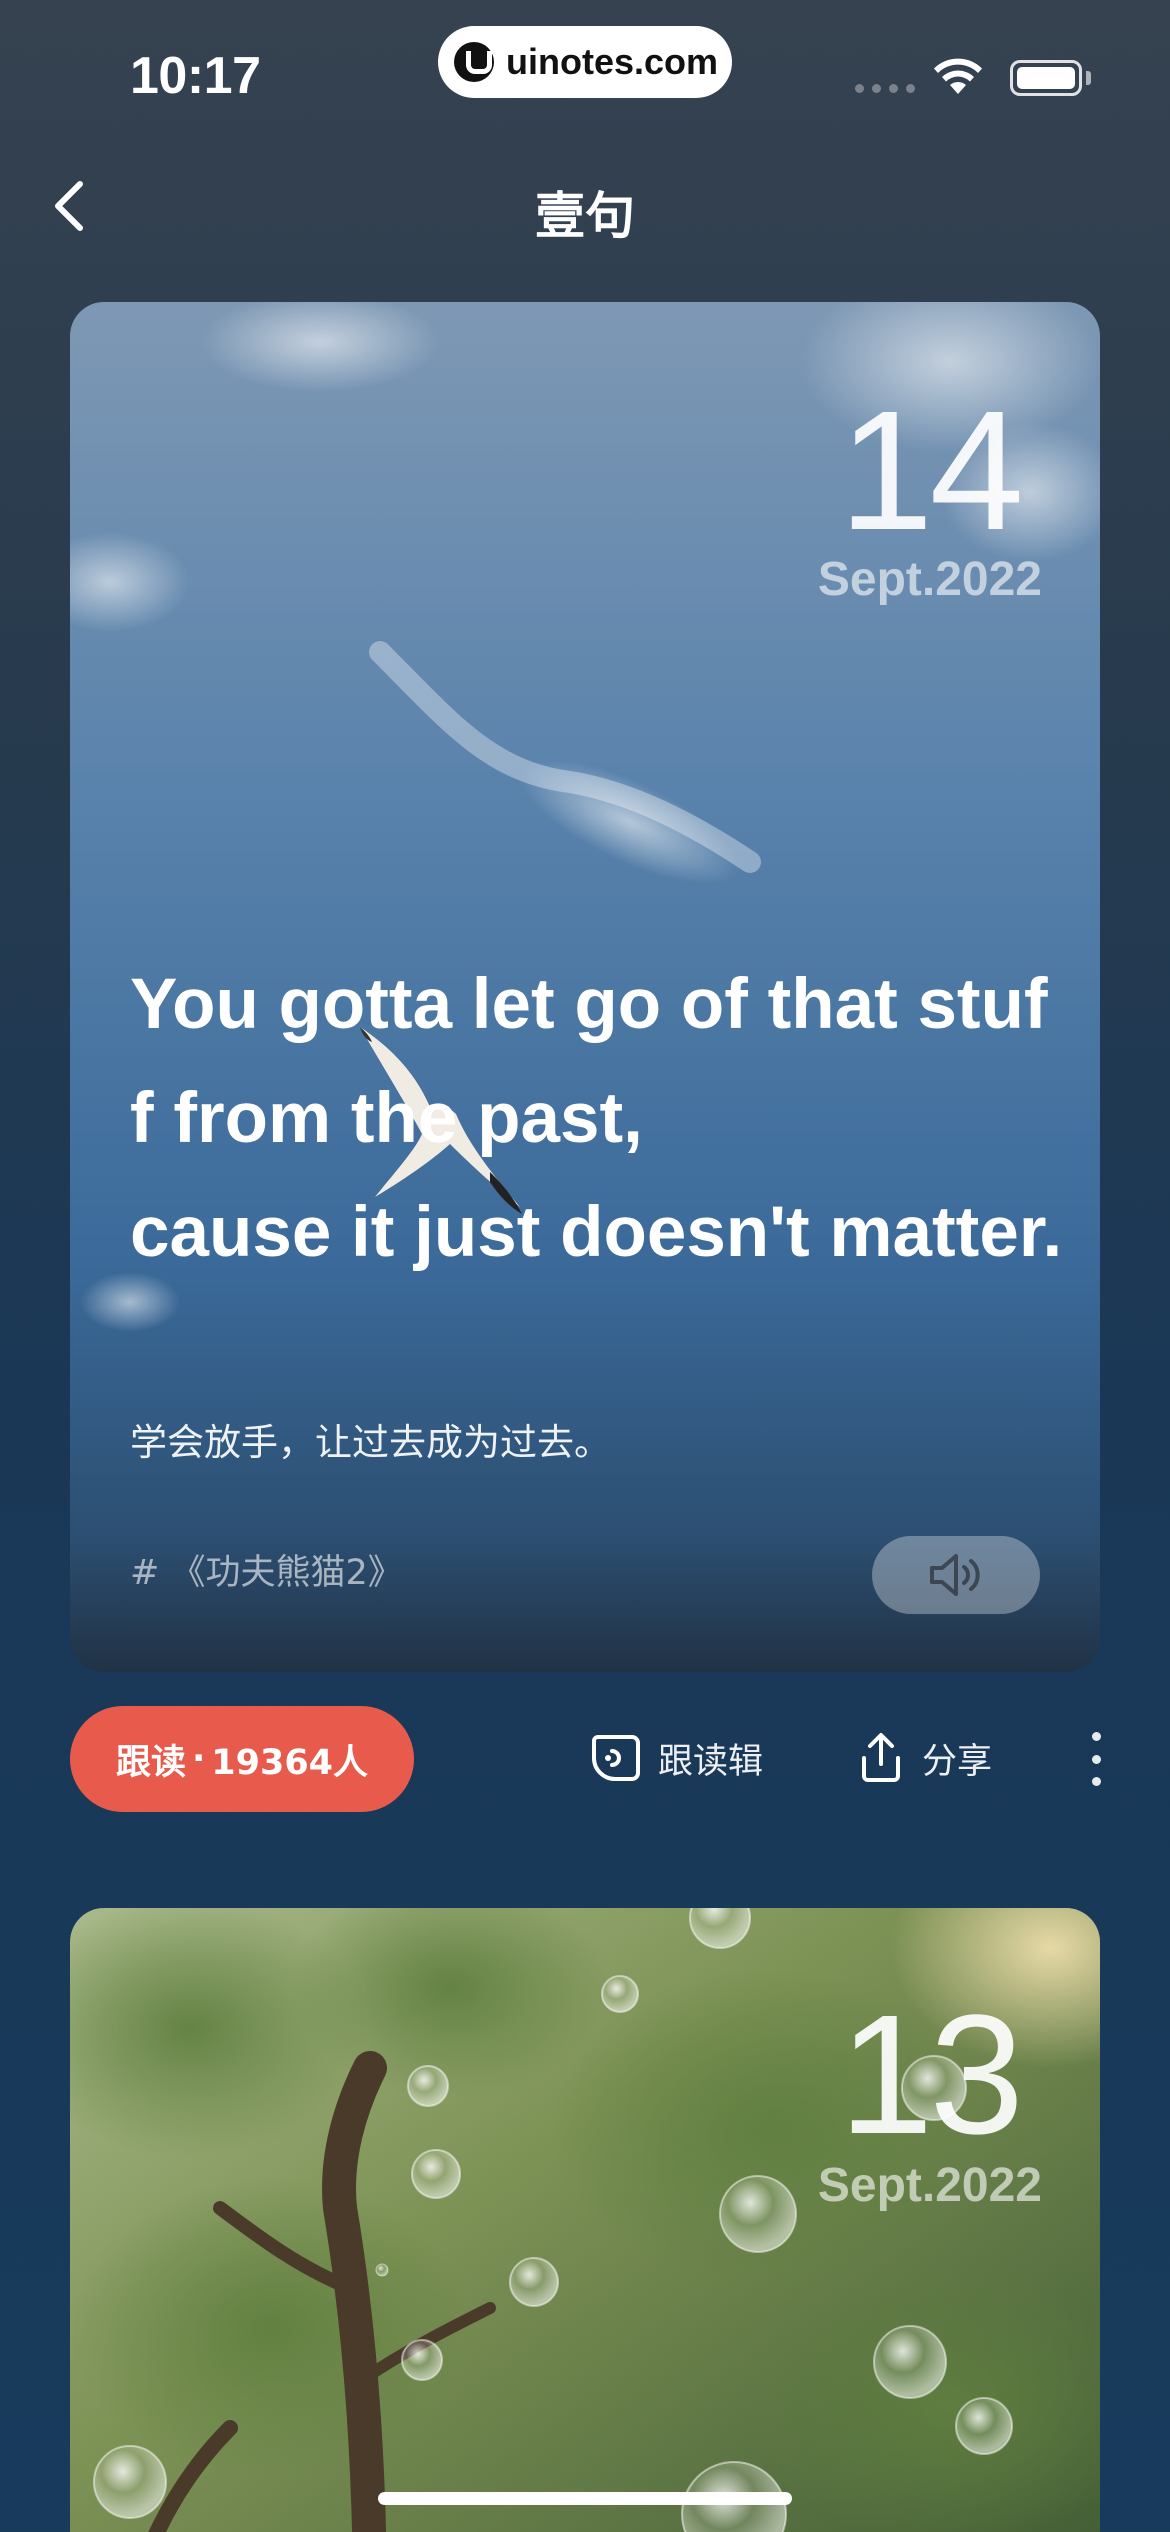 This screenshot has width=1170, height=2532. I want to click on wifi-icon, so click(958, 76).